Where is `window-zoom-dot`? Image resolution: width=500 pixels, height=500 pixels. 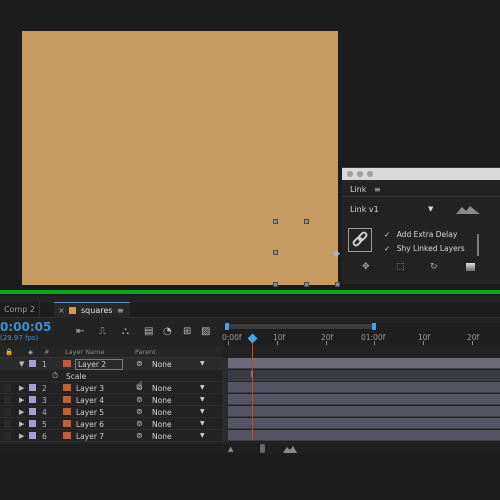 window-zoom-dot is located at coordinates (370, 174).